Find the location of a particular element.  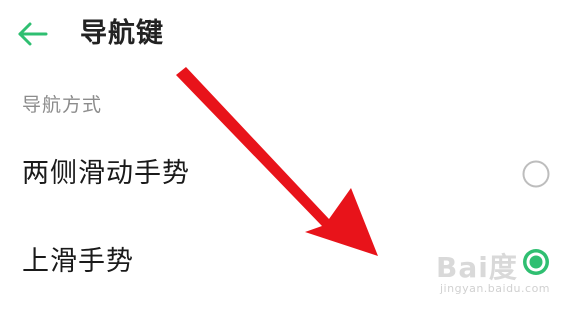

option-label: 两侧滑动手势 is located at coordinates (106, 173).